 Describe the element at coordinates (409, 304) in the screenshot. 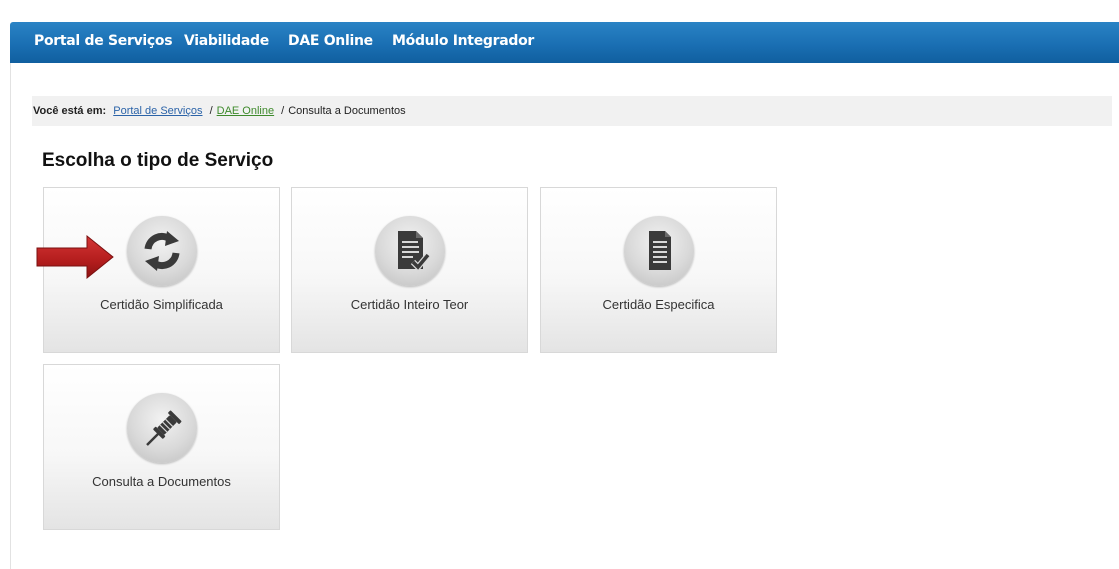

I see `tile-label: Certidão Inteiro Teor` at that location.